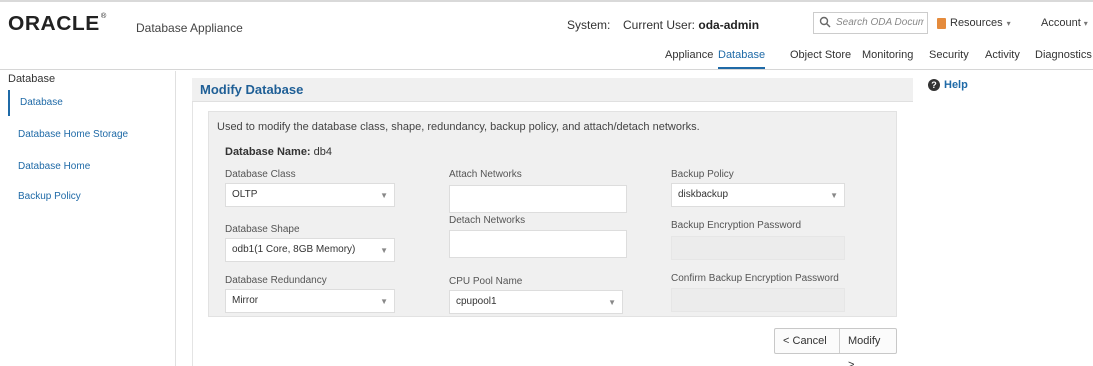 The width and height of the screenshot is (1093, 366). Describe the element at coordinates (88, 167) in the screenshot. I see `sidebar-item-database-home: Database Home` at that location.